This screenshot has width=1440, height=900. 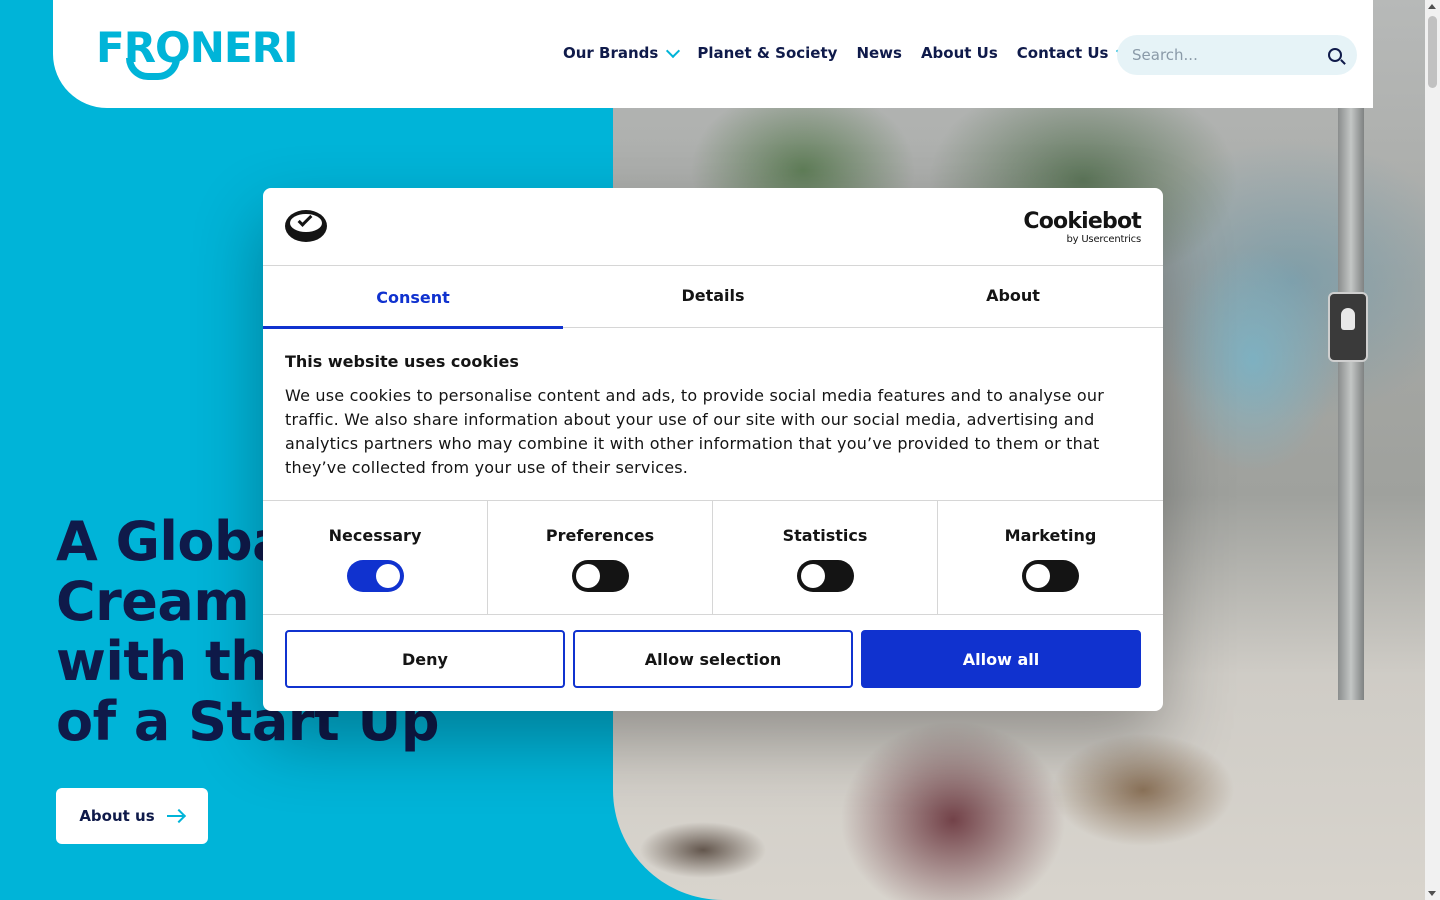 What do you see at coordinates (306, 226) in the screenshot?
I see `cookiebot-badge-icon` at bounding box center [306, 226].